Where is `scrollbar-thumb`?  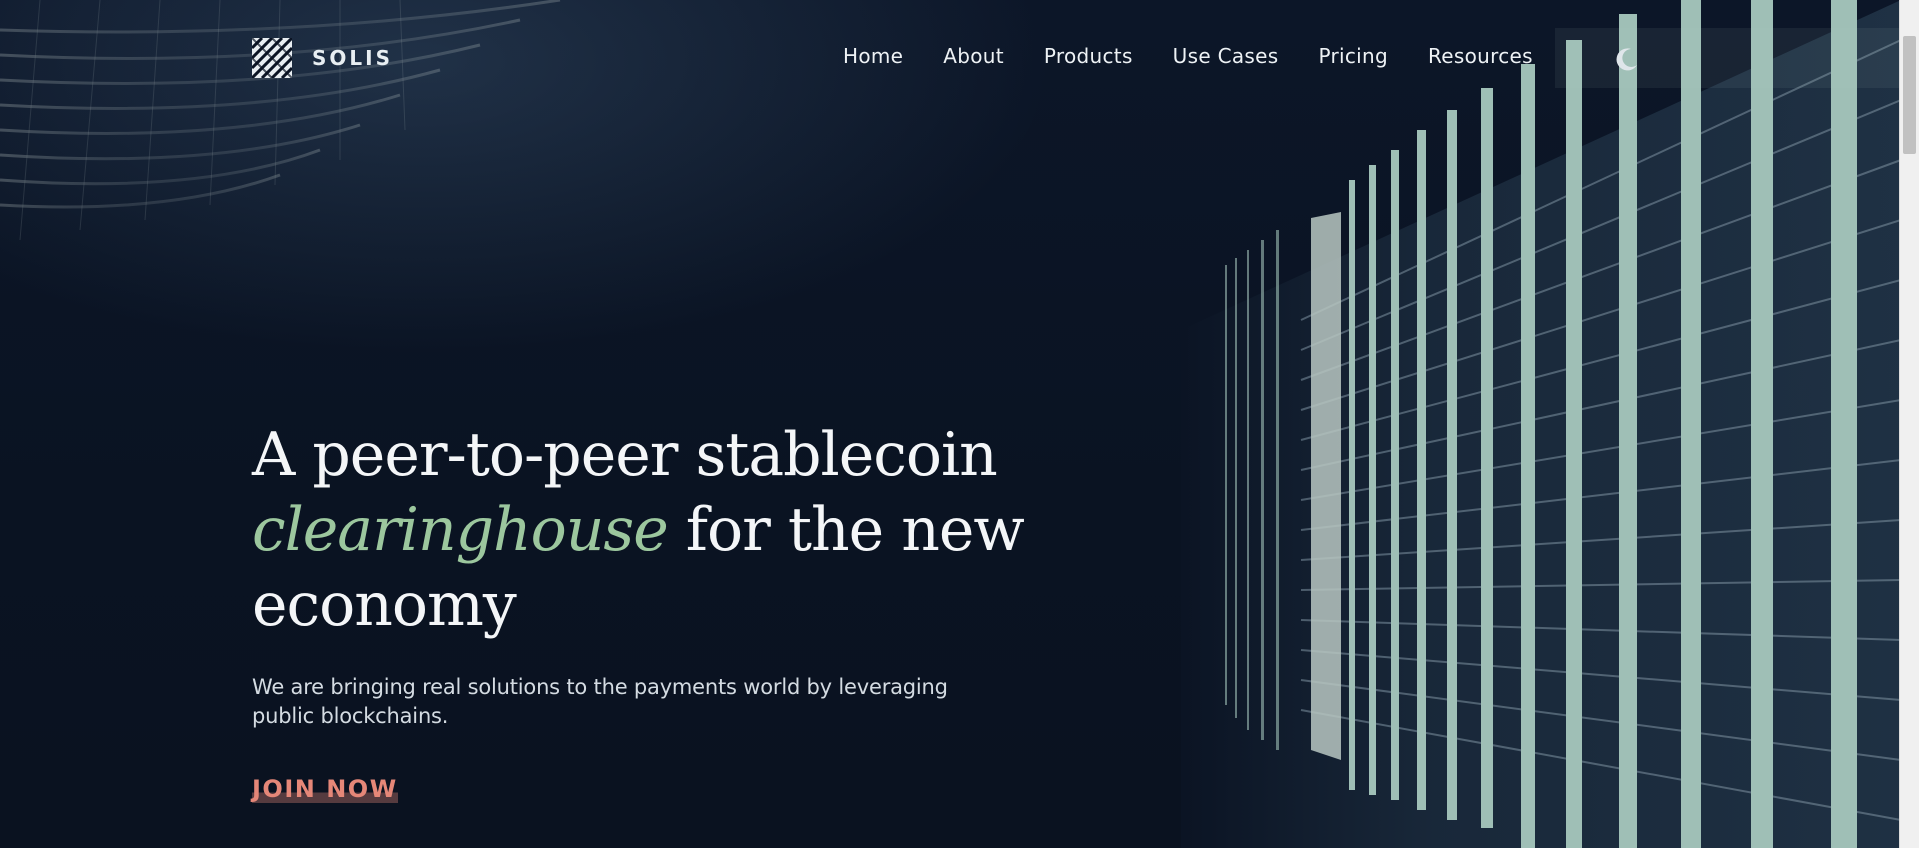 scrollbar-thumb is located at coordinates (1909, 95).